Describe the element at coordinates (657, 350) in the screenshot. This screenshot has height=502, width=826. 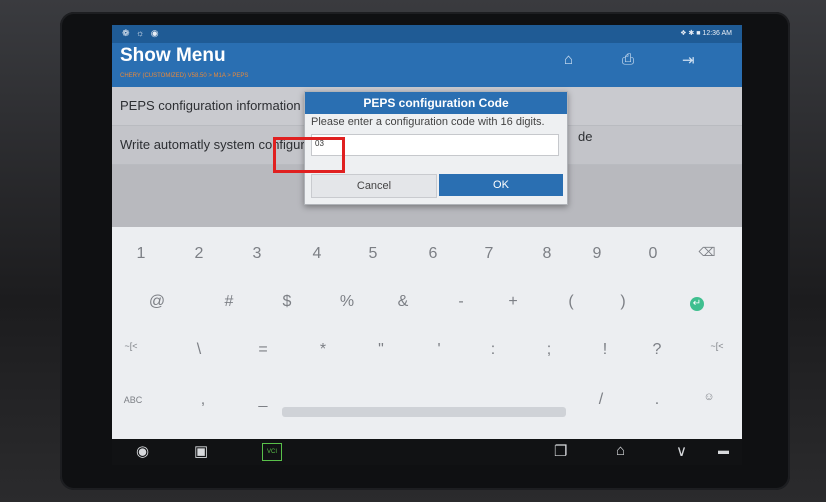
I see `key-question: ?` at that location.